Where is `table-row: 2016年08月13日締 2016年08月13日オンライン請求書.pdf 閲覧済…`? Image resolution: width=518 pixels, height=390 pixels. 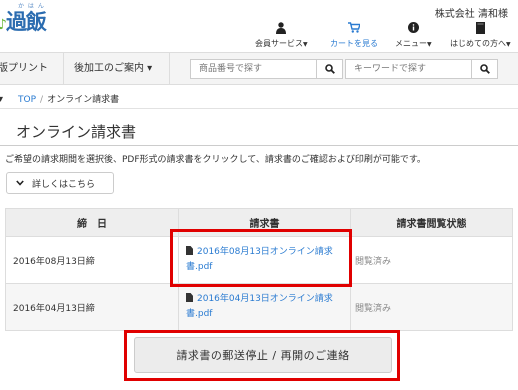
table-row: 2016年08月13日締 2016年08月13日オンライン請求書.pdf 閲覧済… is located at coordinates (259, 260).